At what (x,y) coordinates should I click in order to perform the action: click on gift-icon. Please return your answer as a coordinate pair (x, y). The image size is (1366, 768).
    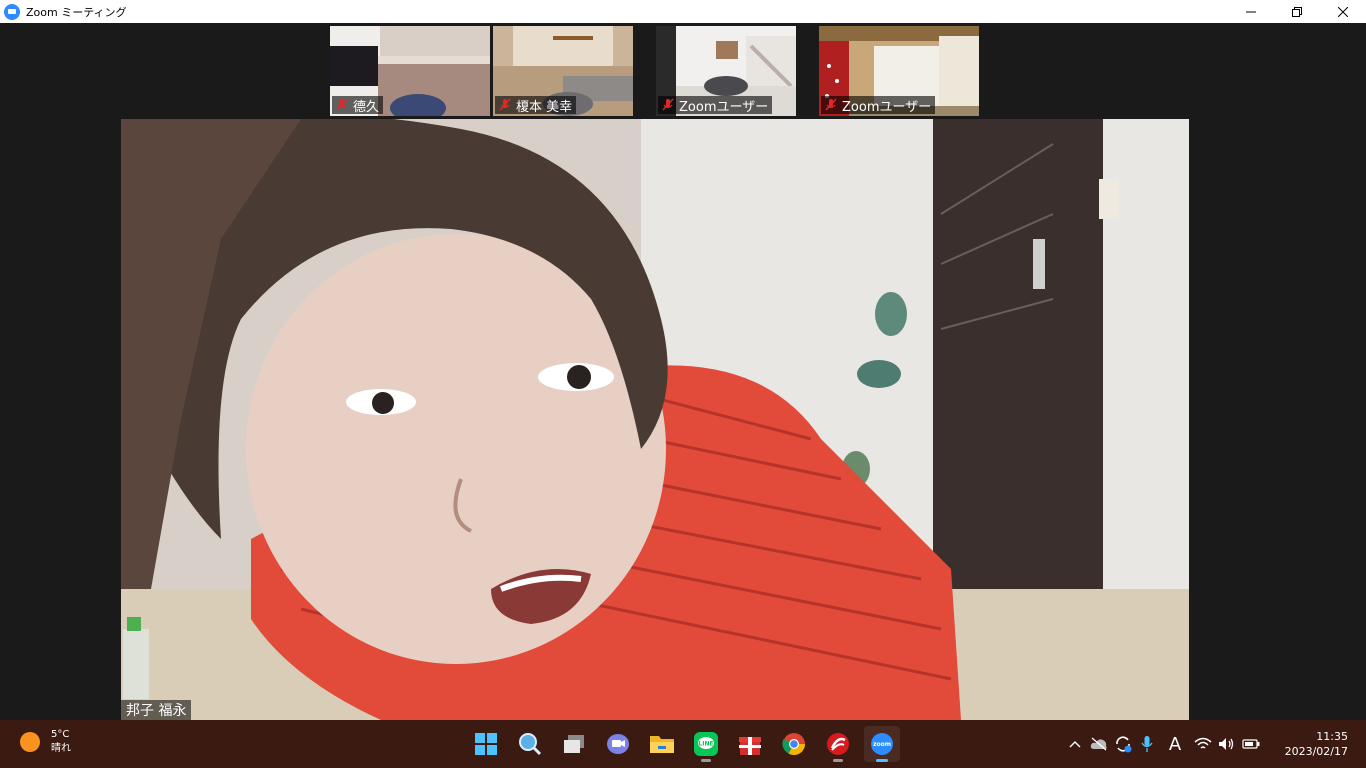
    Looking at the image, I should click on (750, 746).